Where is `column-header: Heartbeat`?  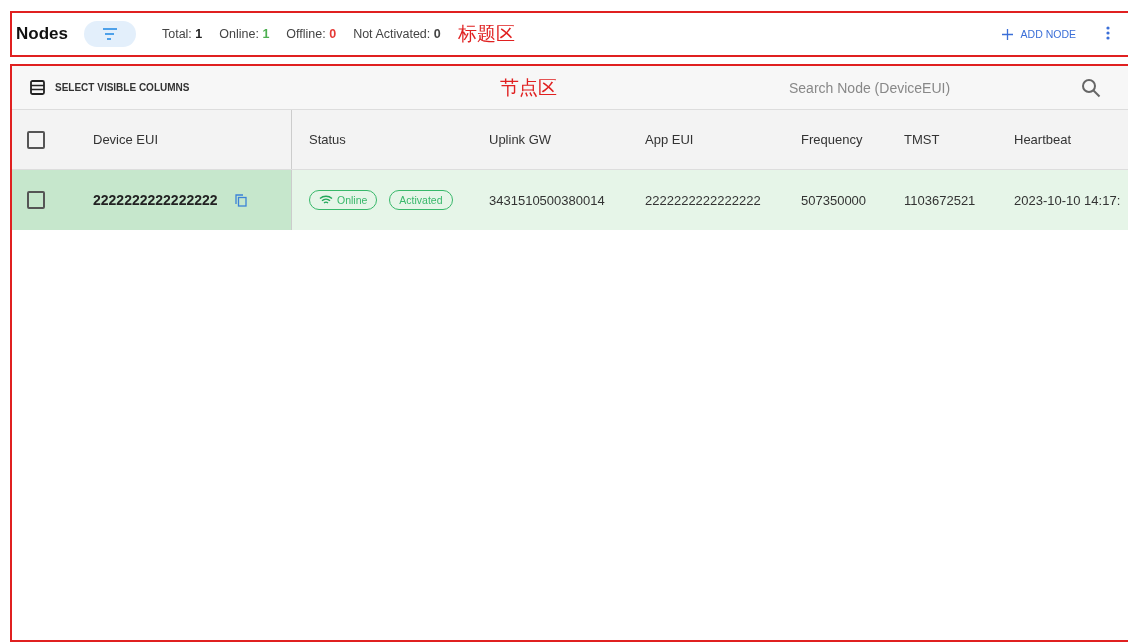
column-header: Heartbeat is located at coordinates (1043, 139).